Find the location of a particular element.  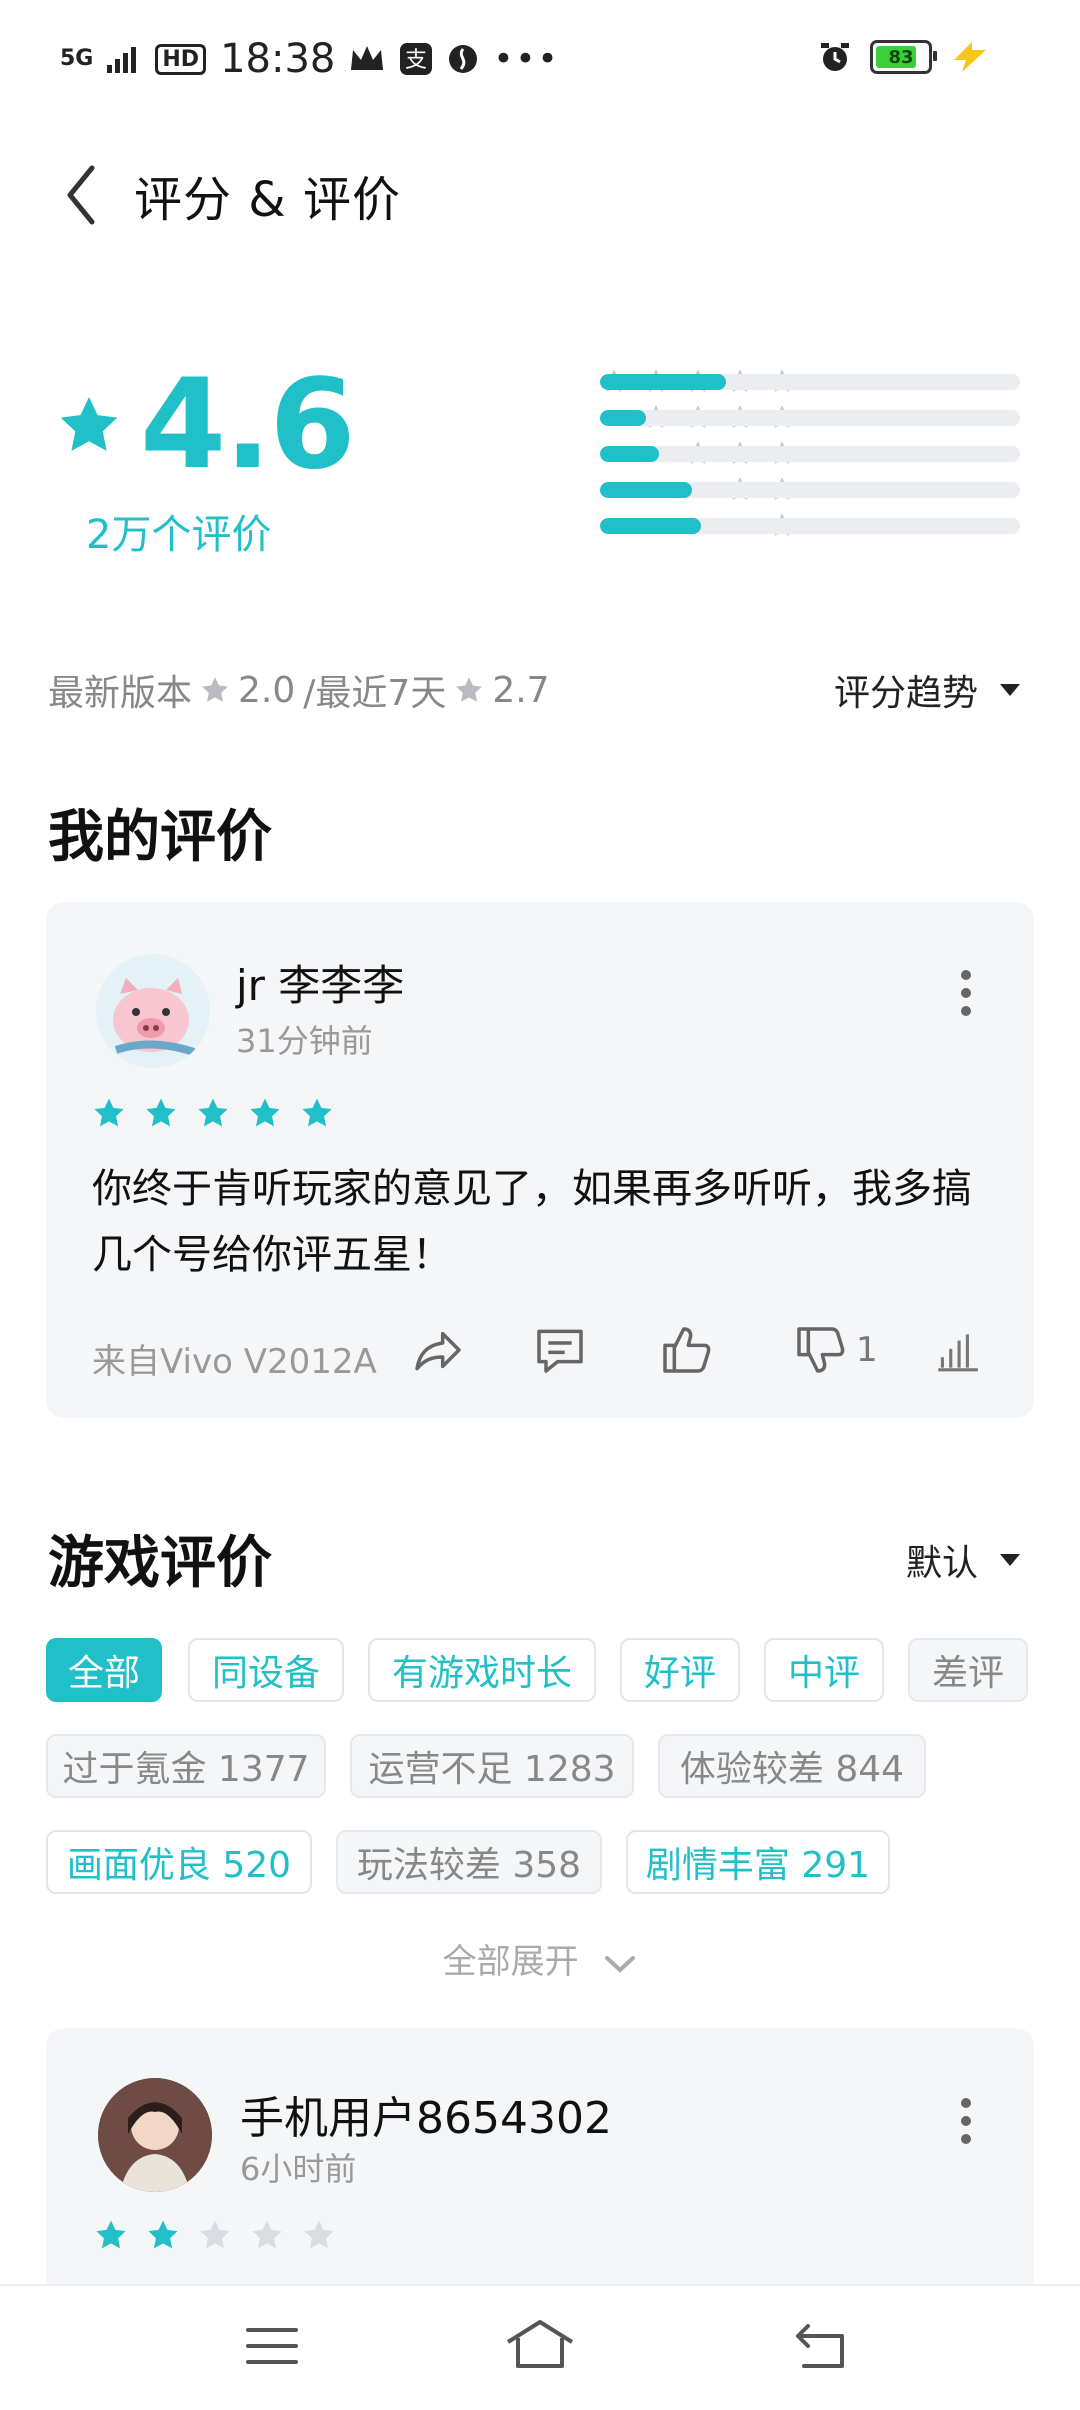

tag-topic: 过于氪金 1377 is located at coordinates (186, 1766).